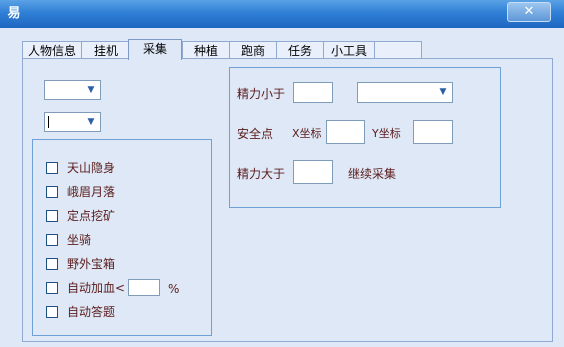 The height and width of the screenshot is (347, 564). I want to click on tab-quest: 任务, so click(300, 50).